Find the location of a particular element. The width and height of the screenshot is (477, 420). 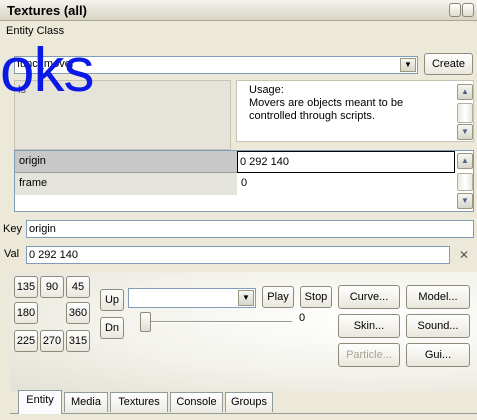

angle-45-button: 45 is located at coordinates (78, 287).